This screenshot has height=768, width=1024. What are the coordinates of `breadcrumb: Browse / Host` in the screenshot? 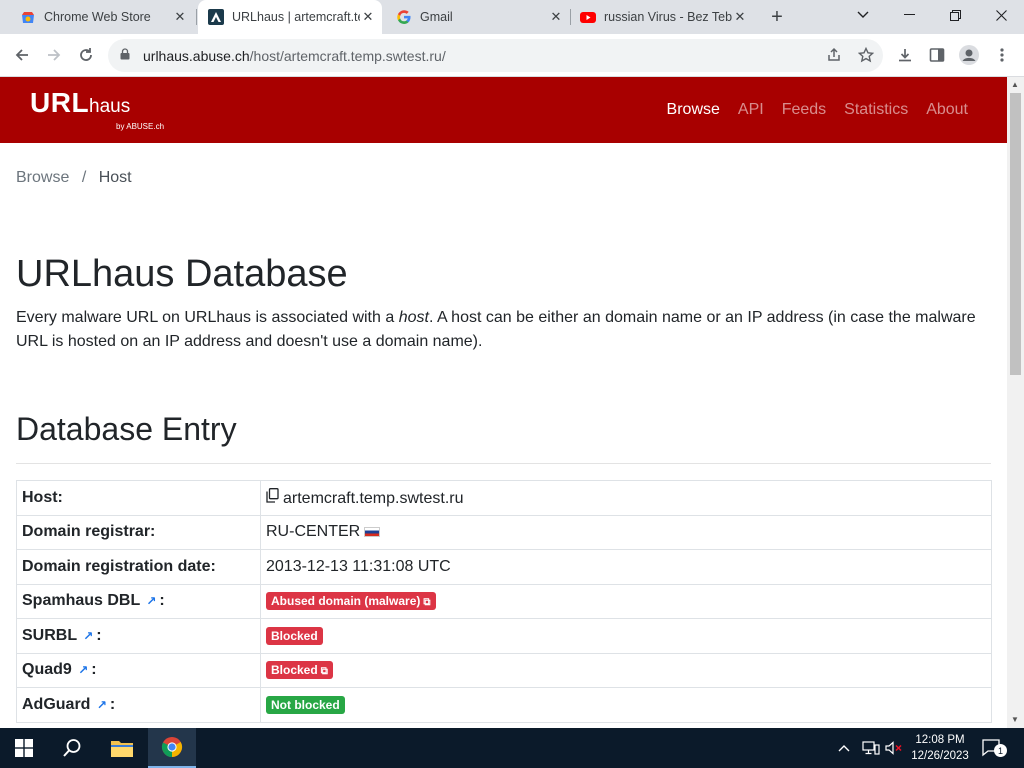 It's located at (74, 178).